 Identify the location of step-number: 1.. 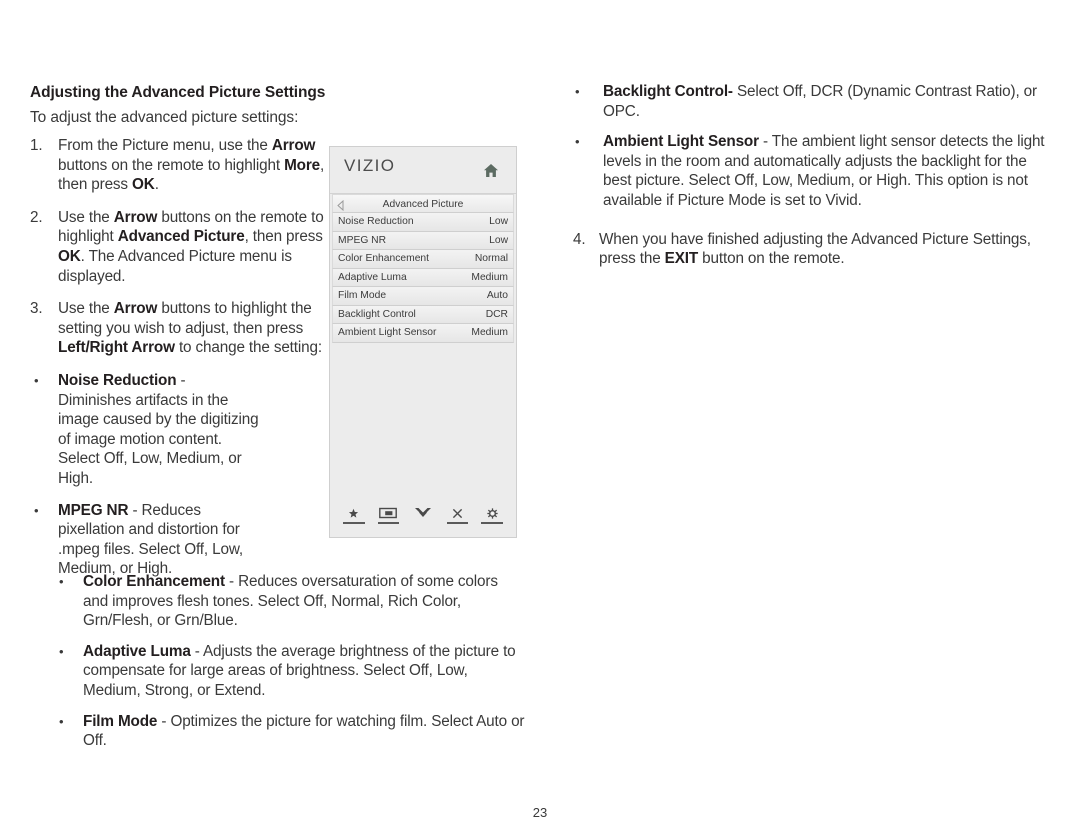
(36, 145).